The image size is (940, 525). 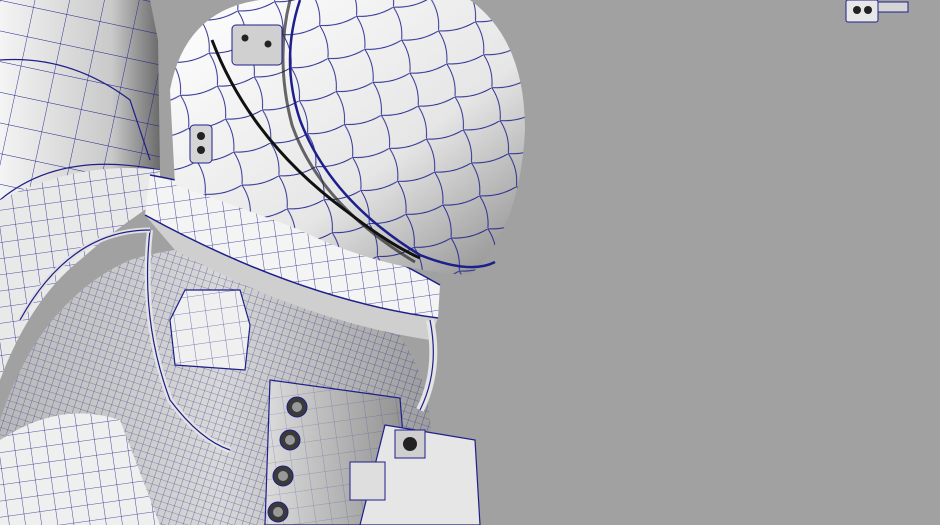 I want to click on connector-mesh, so click(x=210, y=330).